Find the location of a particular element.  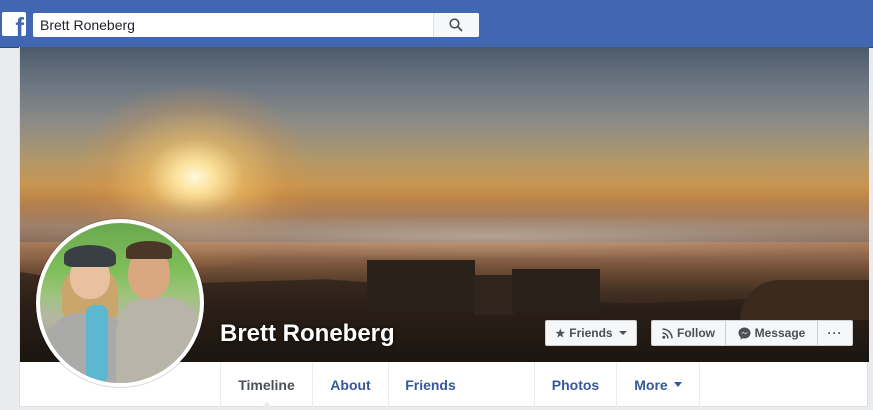

search-box is located at coordinates (256, 25).